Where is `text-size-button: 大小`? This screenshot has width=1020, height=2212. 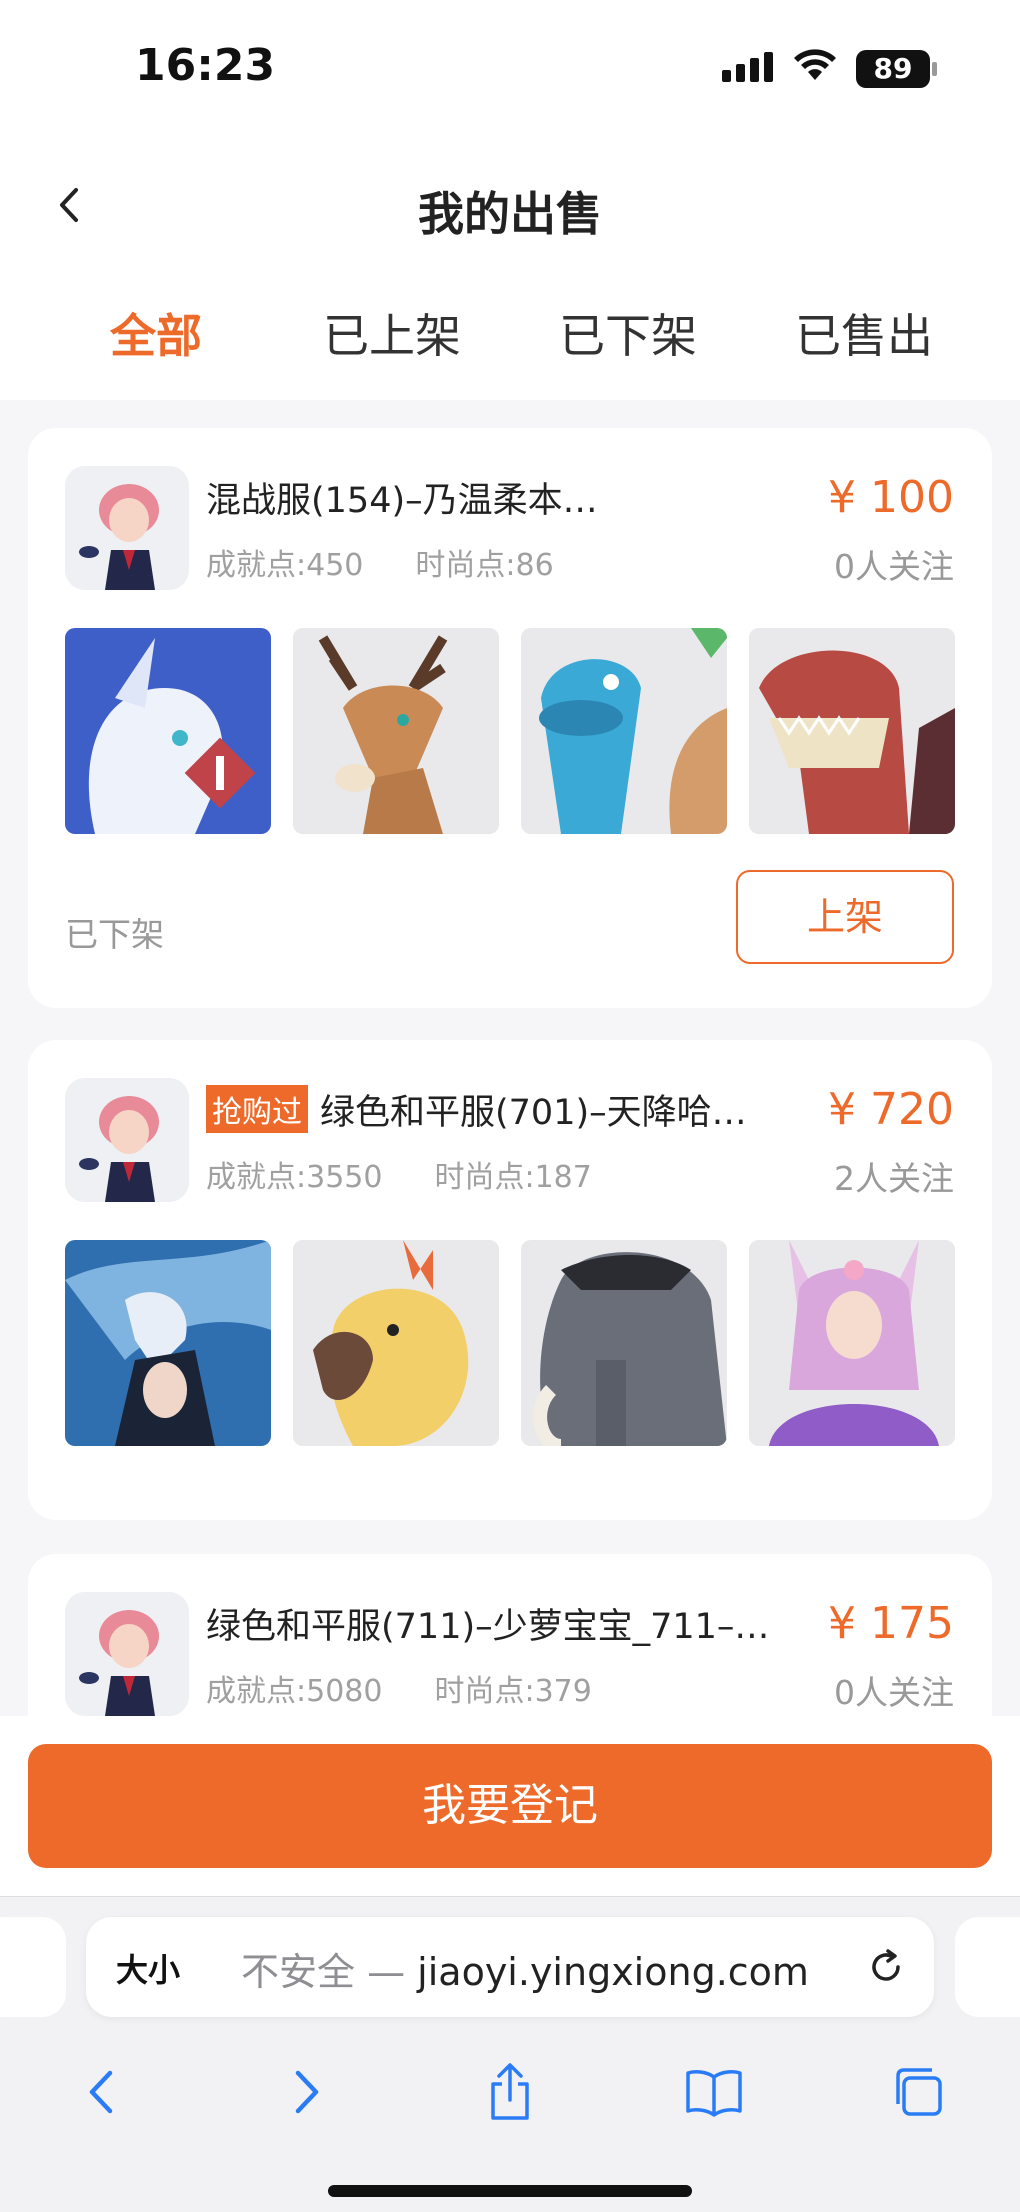 text-size-button: 大小 is located at coordinates (148, 1968).